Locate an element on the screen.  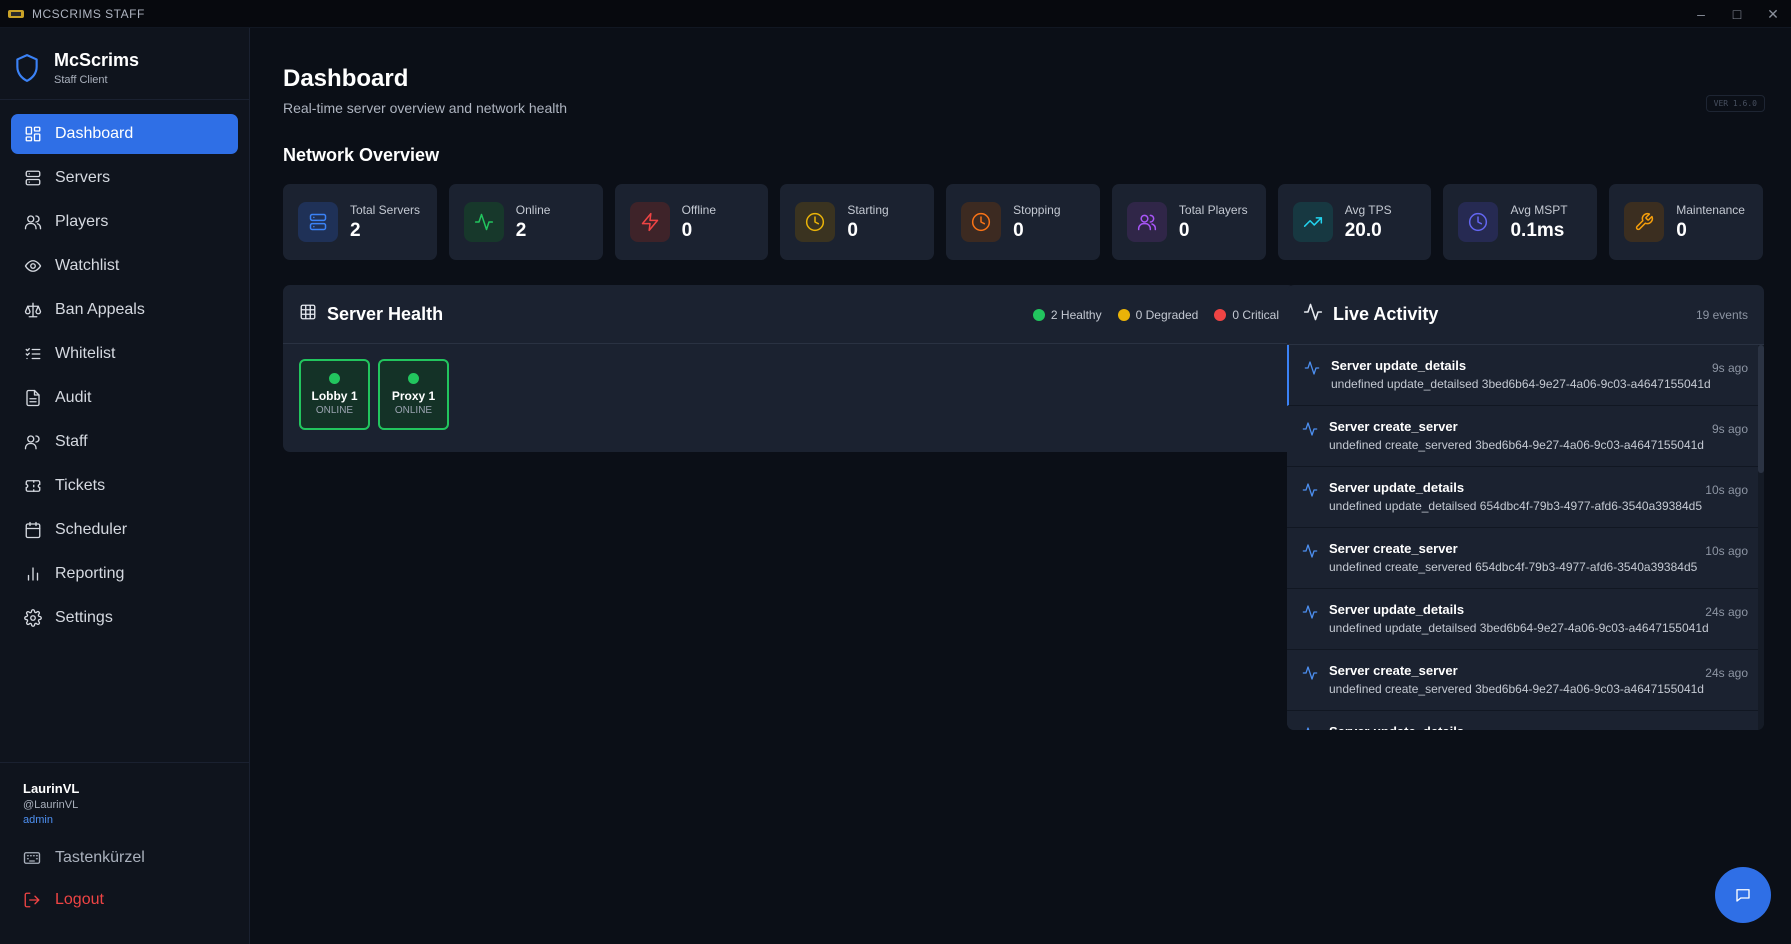
page-title: Dashboard is located at coordinates (346, 78).